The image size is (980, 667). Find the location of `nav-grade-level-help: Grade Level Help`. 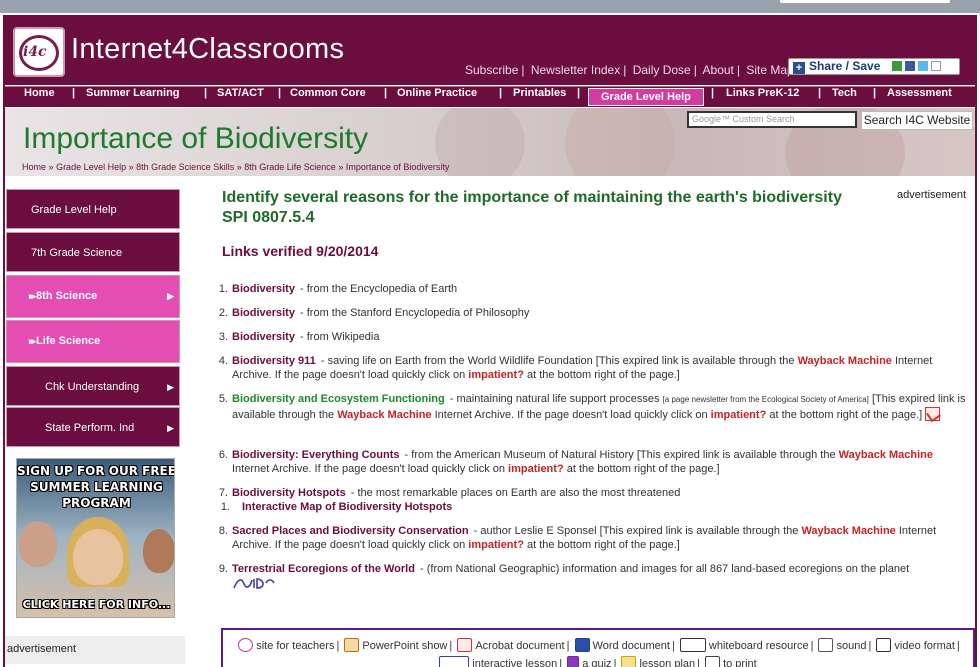

nav-grade-level-help: Grade Level Help is located at coordinates (646, 97).